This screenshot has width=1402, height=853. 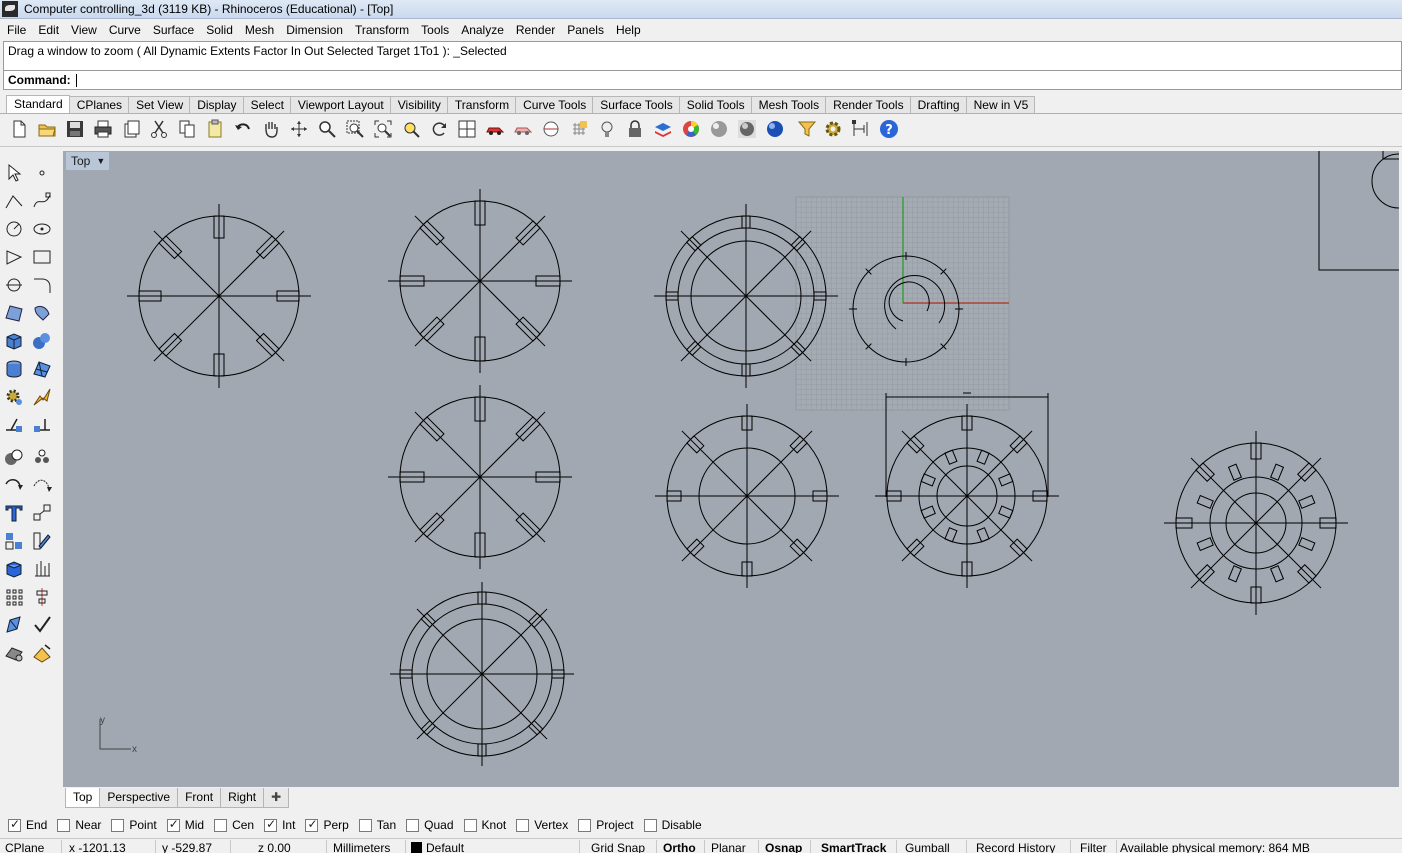 What do you see at coordinates (199, 798) in the screenshot?
I see `viewport-tab-front: Front` at bounding box center [199, 798].